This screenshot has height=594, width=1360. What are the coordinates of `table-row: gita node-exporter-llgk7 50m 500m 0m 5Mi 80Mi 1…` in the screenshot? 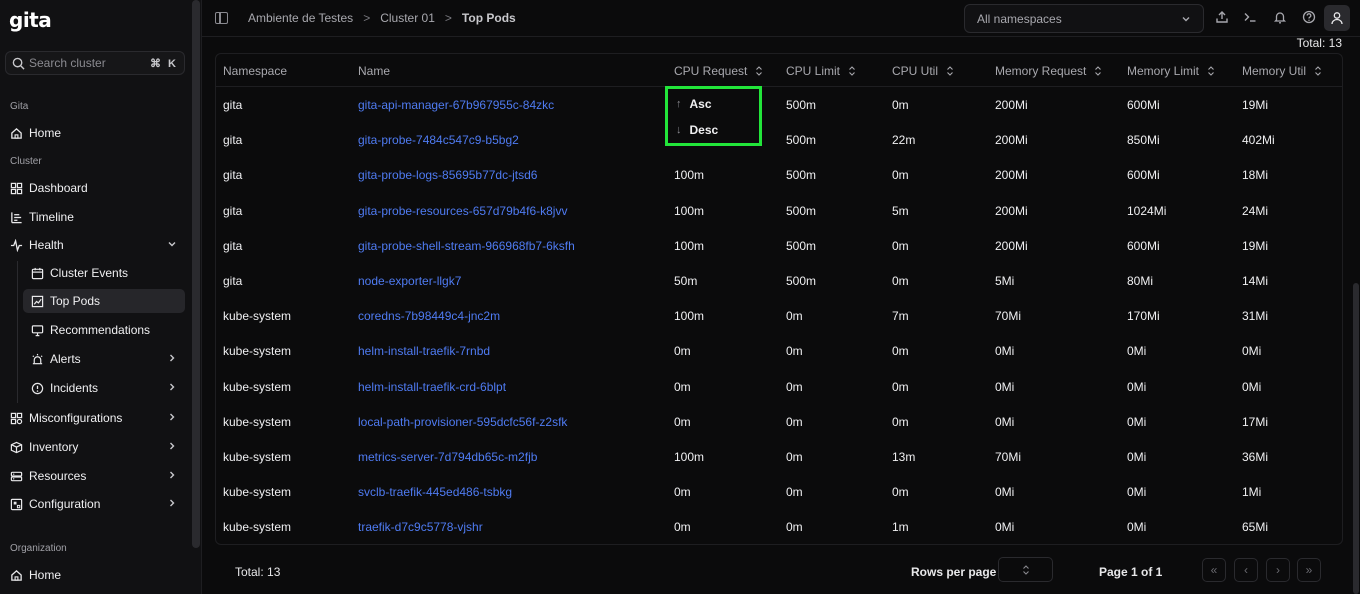 It's located at (779, 280).